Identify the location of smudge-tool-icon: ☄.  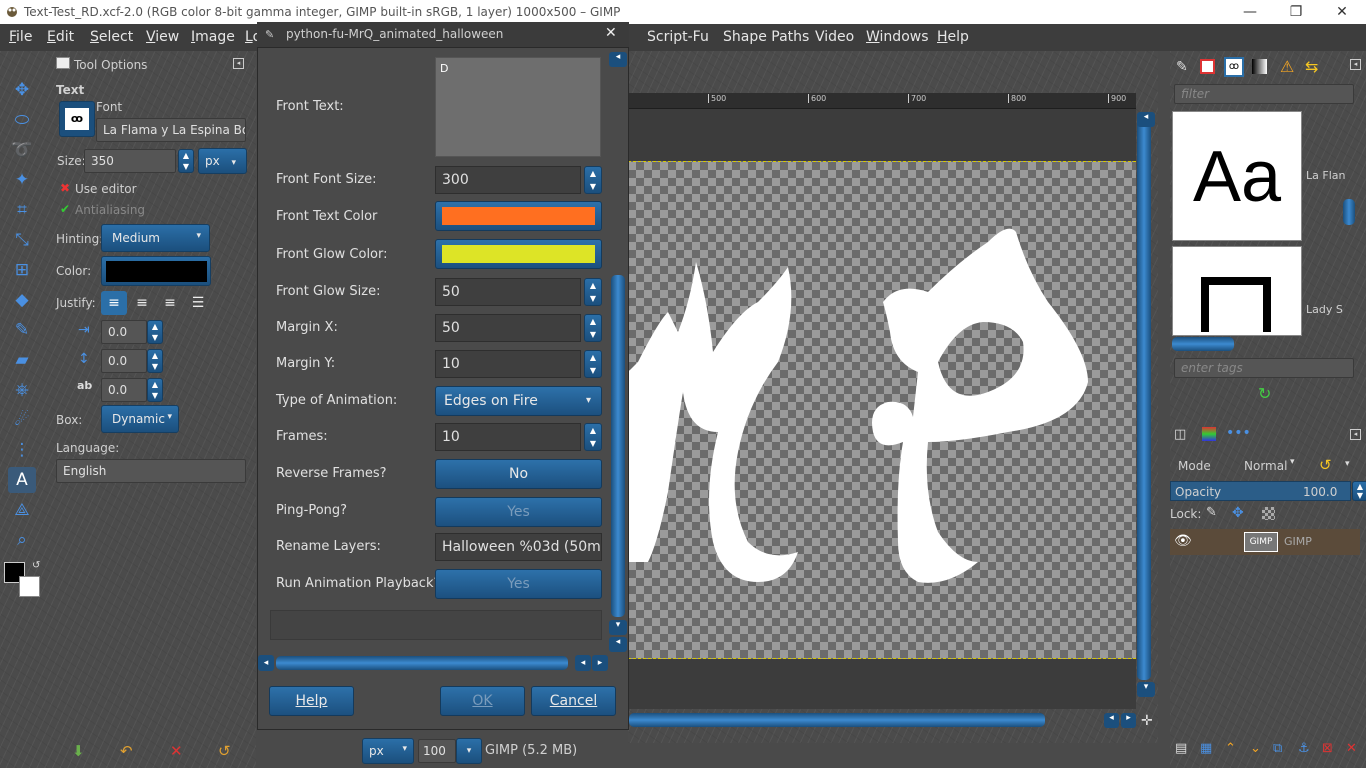
(22, 420).